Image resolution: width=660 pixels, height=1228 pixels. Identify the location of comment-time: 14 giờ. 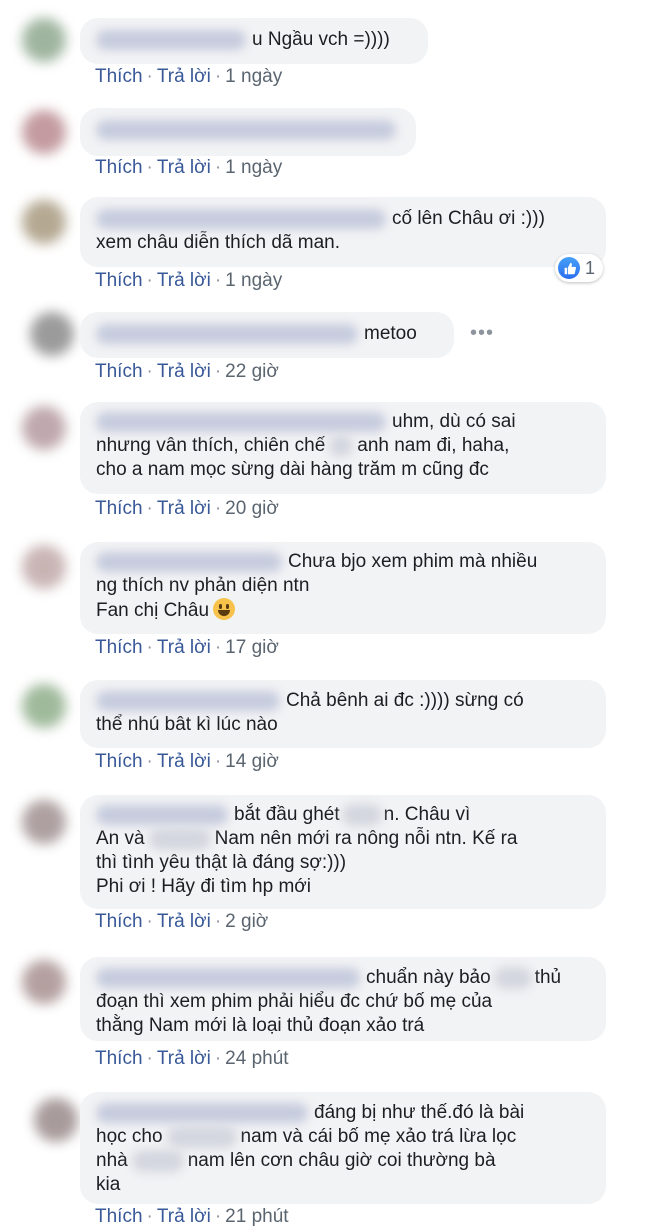
(252, 761).